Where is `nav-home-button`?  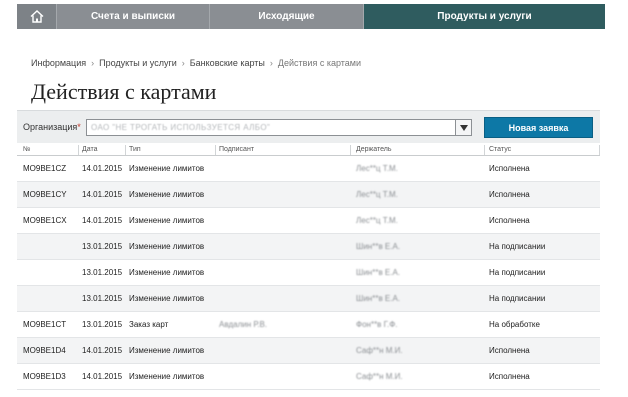 nav-home-button is located at coordinates (37, 16).